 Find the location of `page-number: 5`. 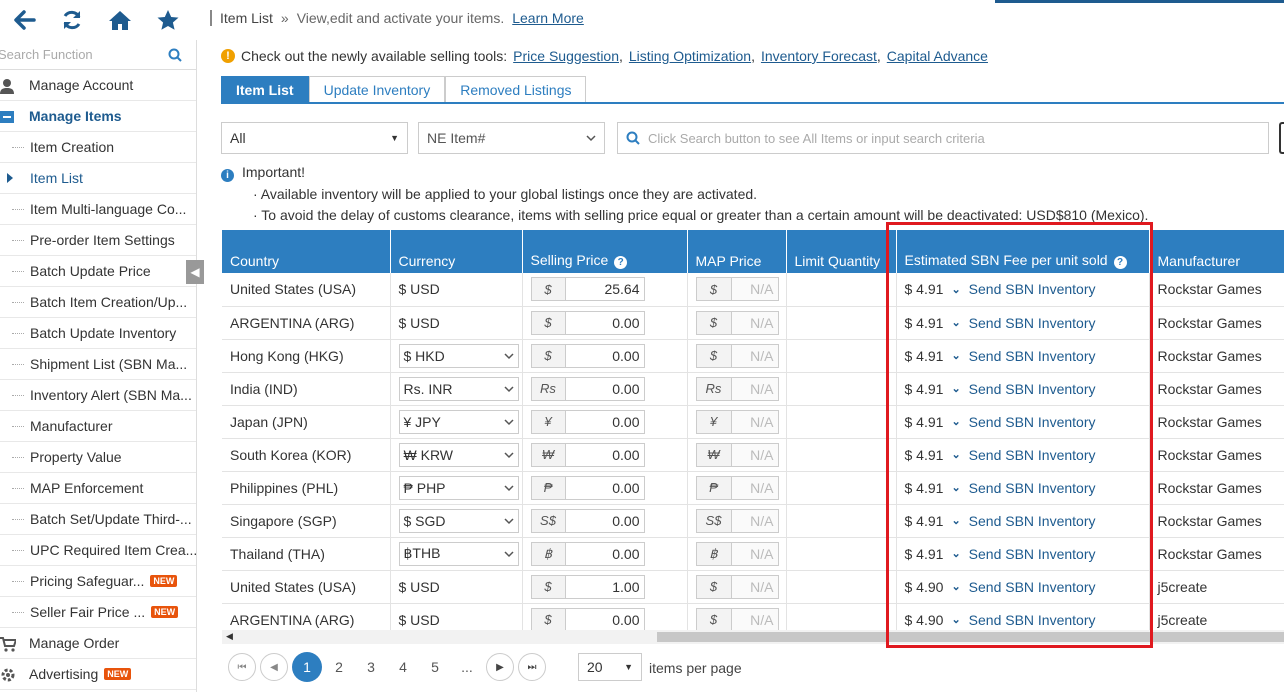

page-number: 5 is located at coordinates (435, 667).